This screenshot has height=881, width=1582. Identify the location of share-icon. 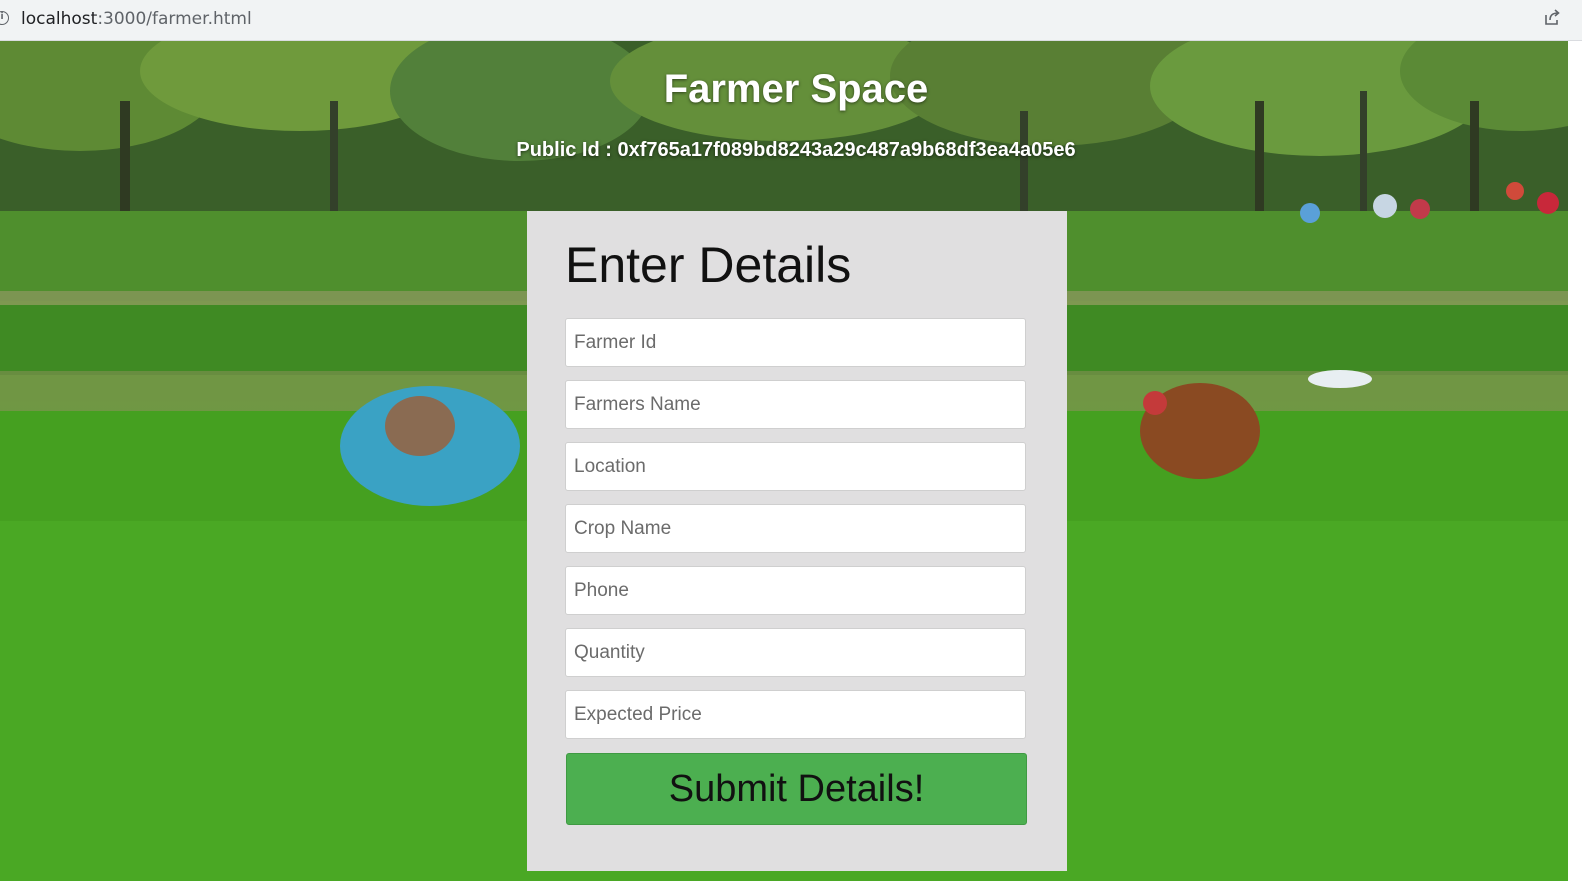
(1552, 18).